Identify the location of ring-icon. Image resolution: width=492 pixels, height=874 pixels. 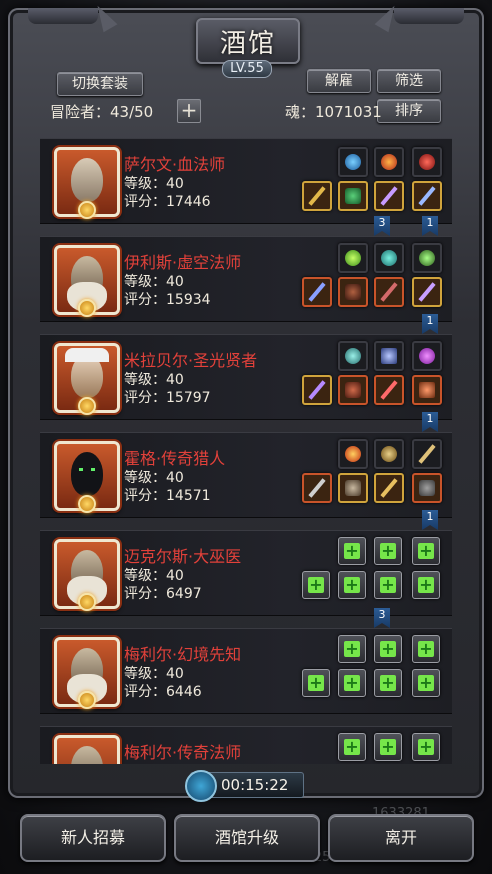
(389, 454).